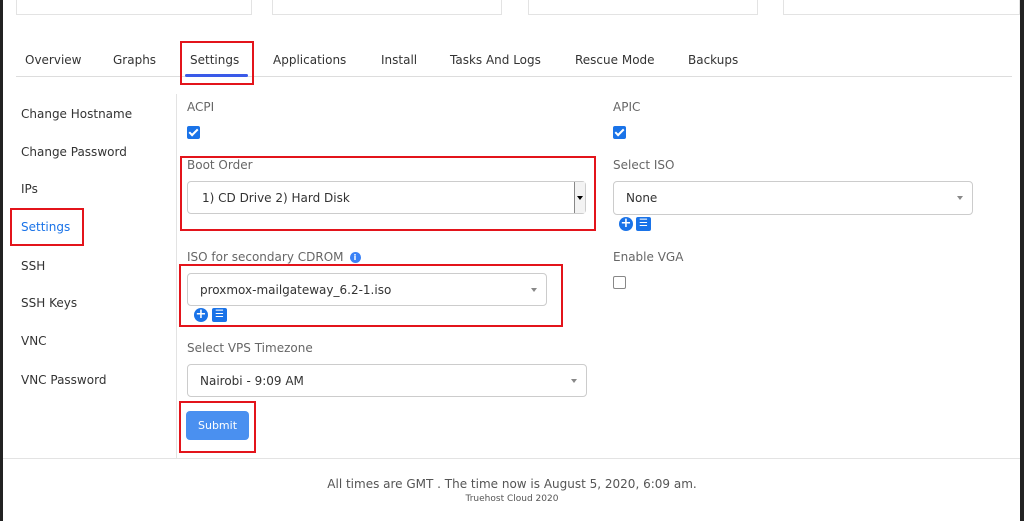 Image resolution: width=1024 pixels, height=521 pixels. I want to click on info-icon: i, so click(355, 257).